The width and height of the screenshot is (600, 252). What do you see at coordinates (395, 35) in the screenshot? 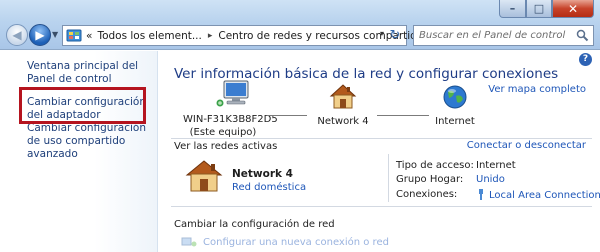
I see `refresh-button: ↻` at bounding box center [395, 35].